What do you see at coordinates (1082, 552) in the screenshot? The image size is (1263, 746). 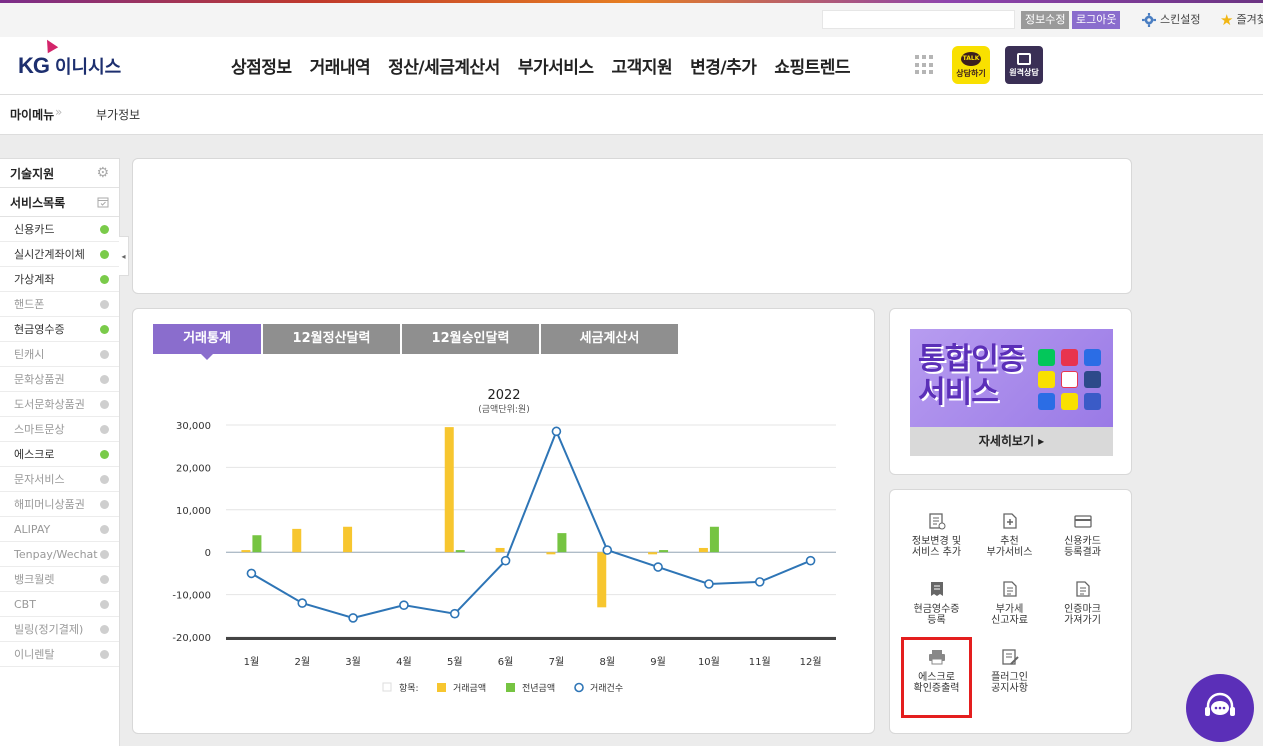 I see `quick-menu-label: 등록결과` at bounding box center [1082, 552].